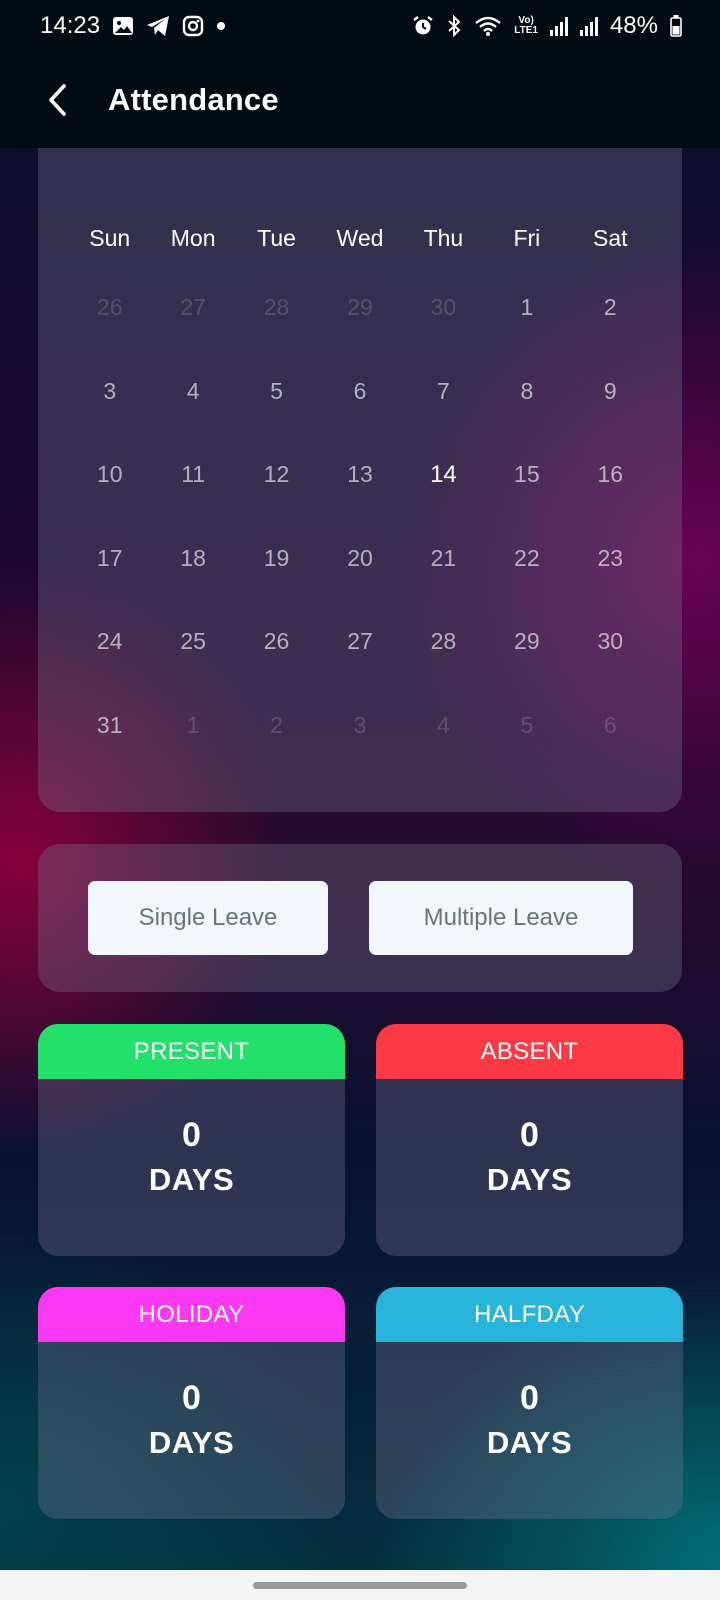  I want to click on calendar-day: 12, so click(276, 475).